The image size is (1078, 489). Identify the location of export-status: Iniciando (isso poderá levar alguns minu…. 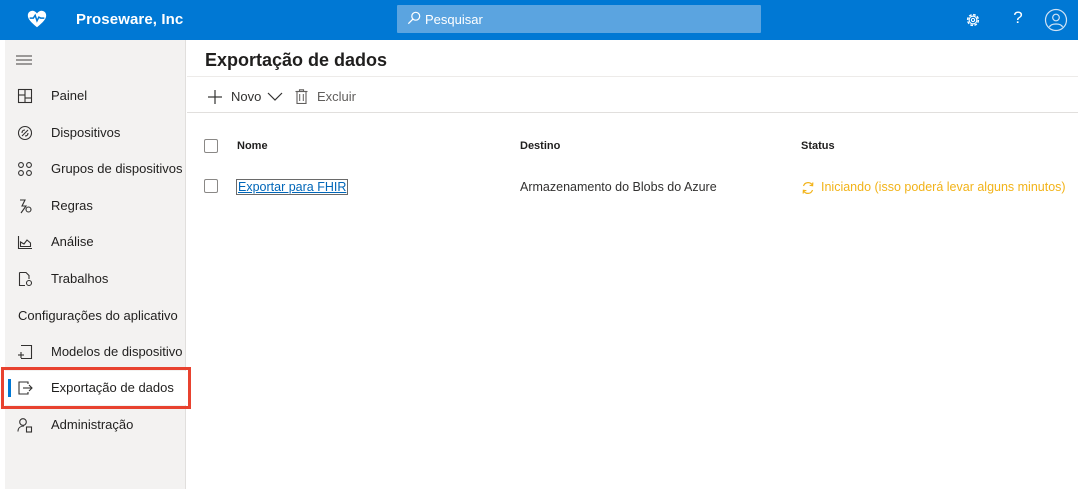
(943, 187).